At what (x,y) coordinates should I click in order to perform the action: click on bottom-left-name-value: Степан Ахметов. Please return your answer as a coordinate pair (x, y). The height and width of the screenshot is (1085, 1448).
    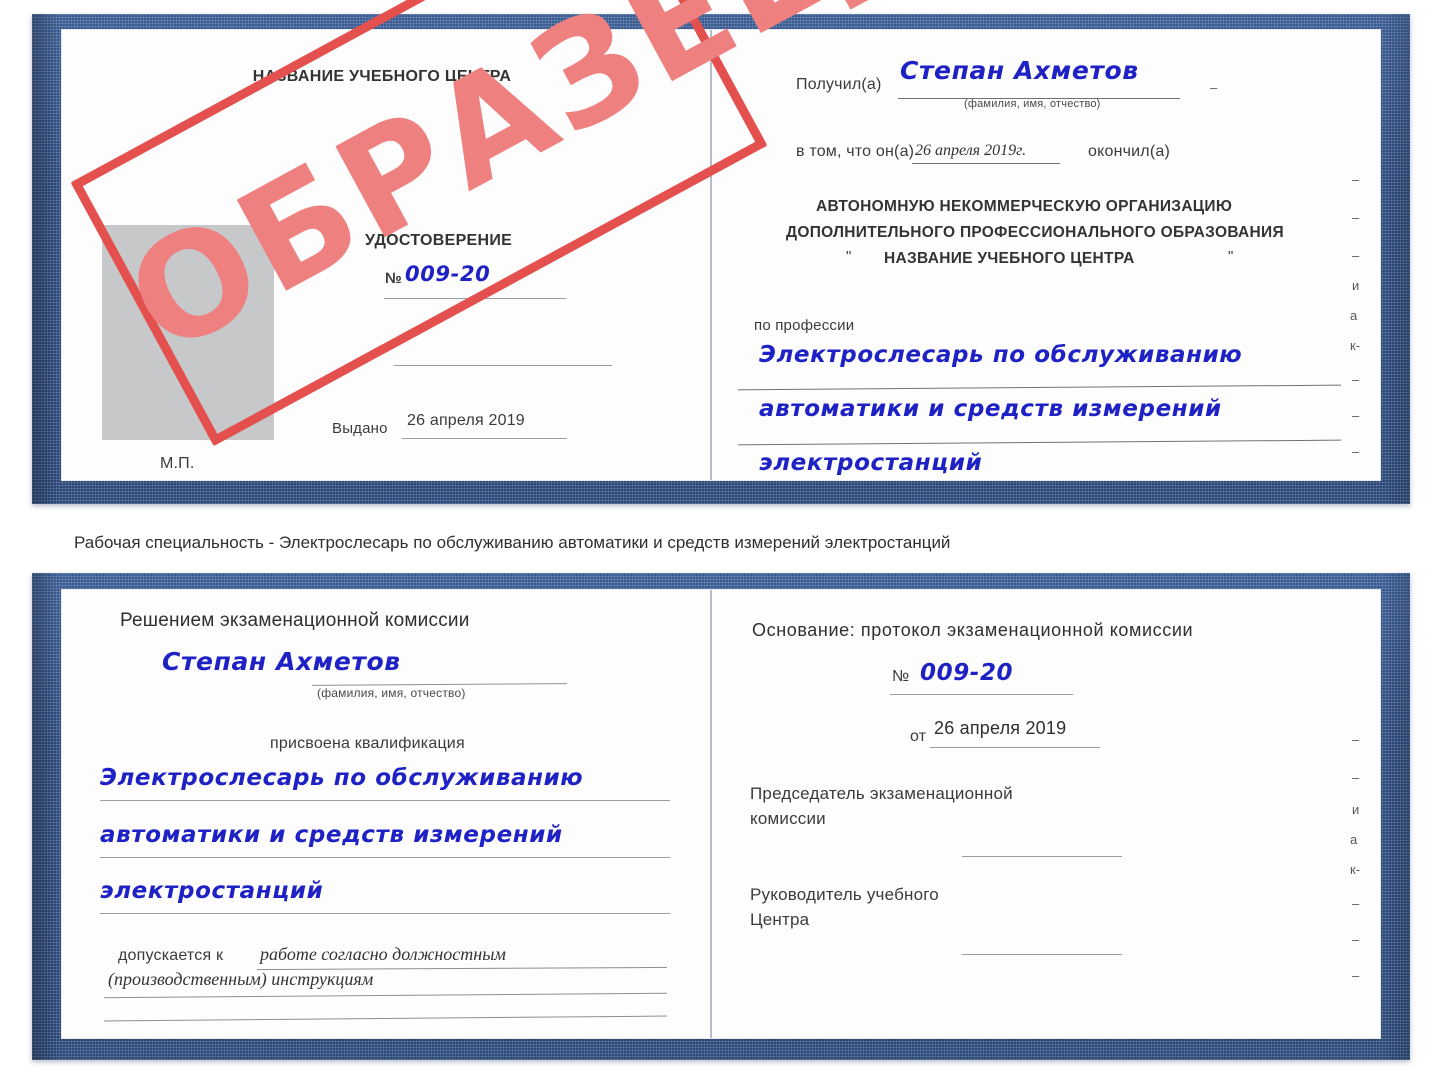
    Looking at the image, I should click on (281, 661).